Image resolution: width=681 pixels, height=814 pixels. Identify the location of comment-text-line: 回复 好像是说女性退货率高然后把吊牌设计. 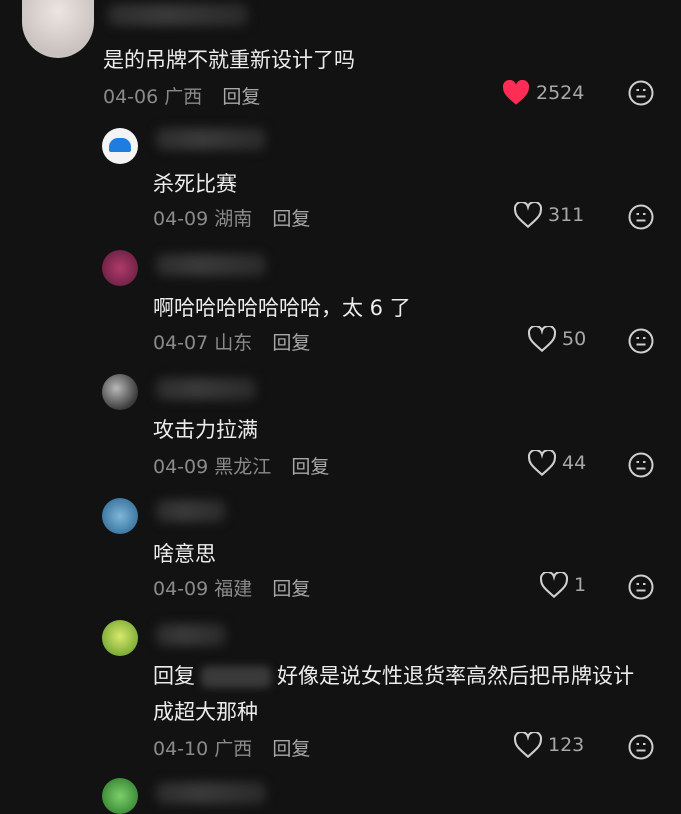
(393, 675).